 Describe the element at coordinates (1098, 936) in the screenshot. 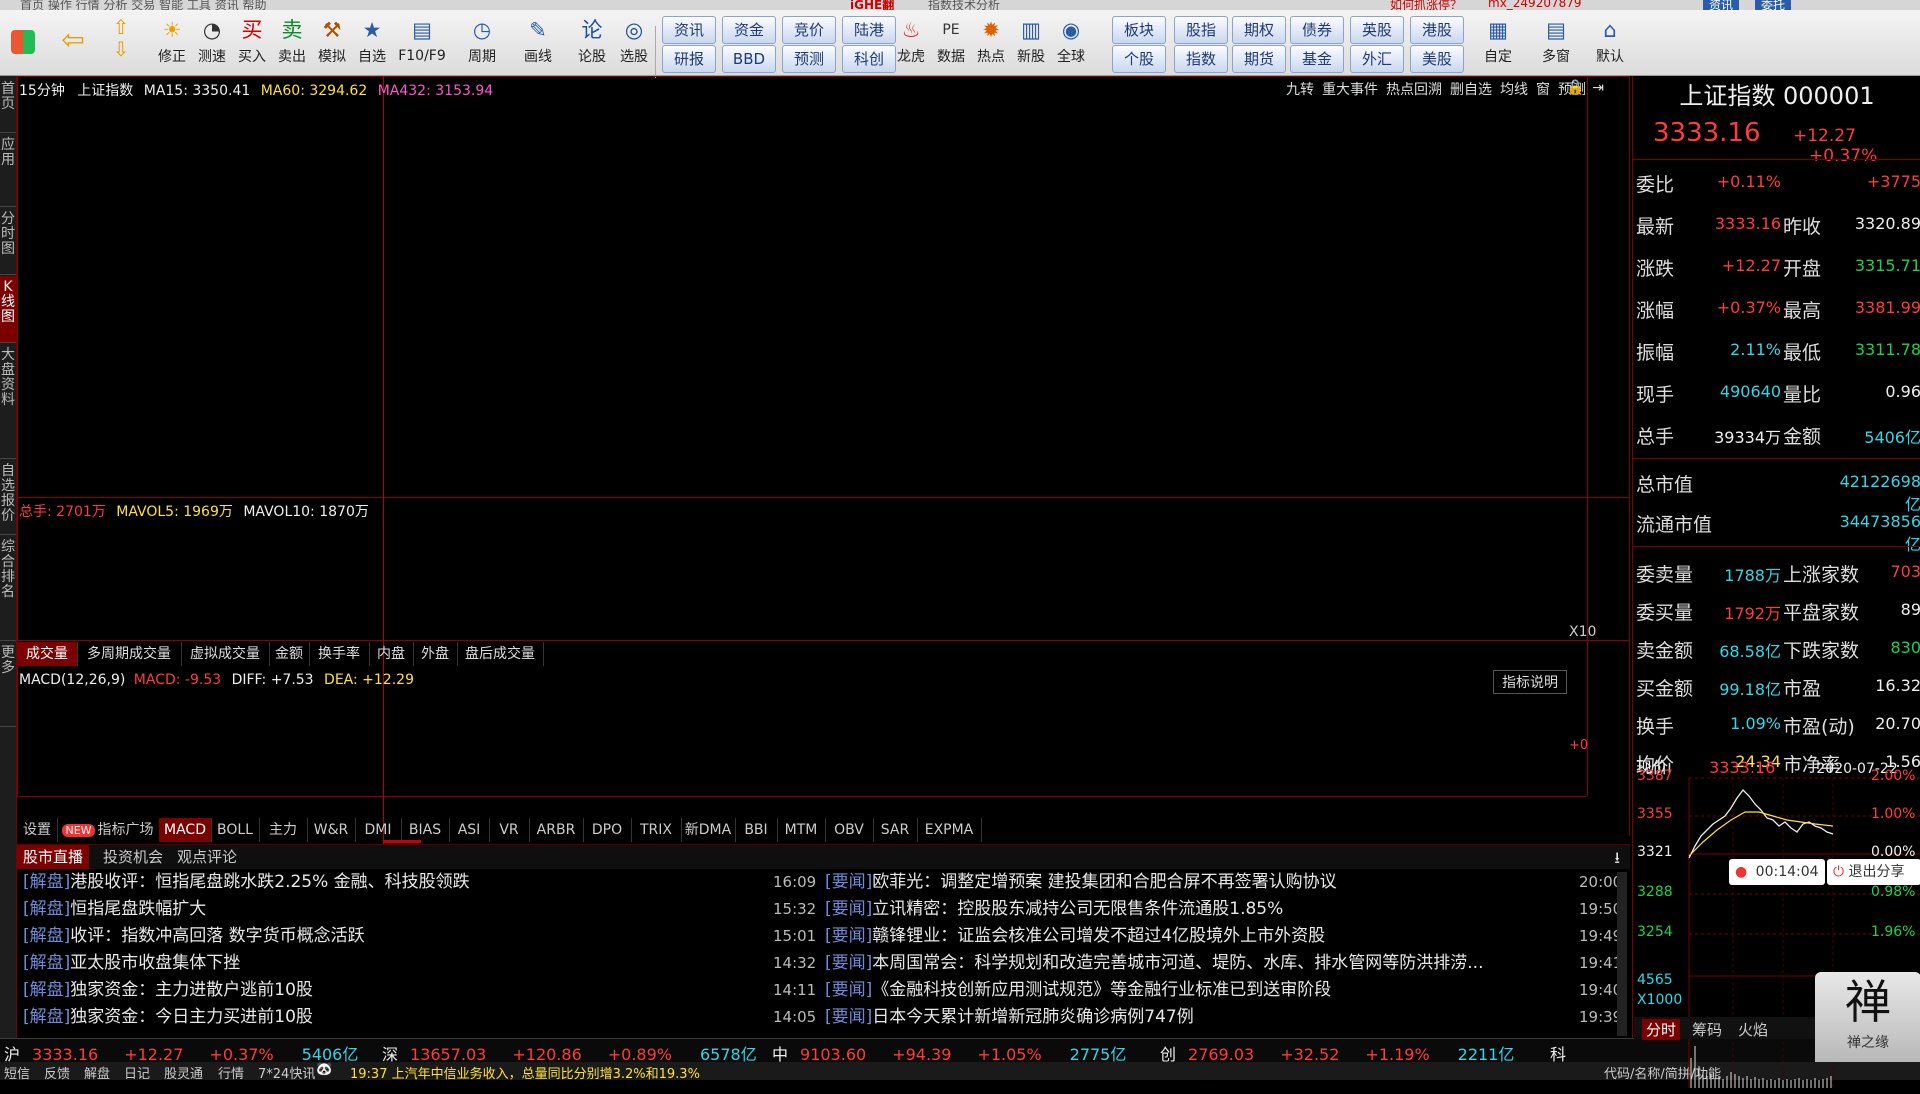

I see `news-title: 赣锋锂业：证监会核准公司增发不超过4亿股境外上市外资股` at that location.